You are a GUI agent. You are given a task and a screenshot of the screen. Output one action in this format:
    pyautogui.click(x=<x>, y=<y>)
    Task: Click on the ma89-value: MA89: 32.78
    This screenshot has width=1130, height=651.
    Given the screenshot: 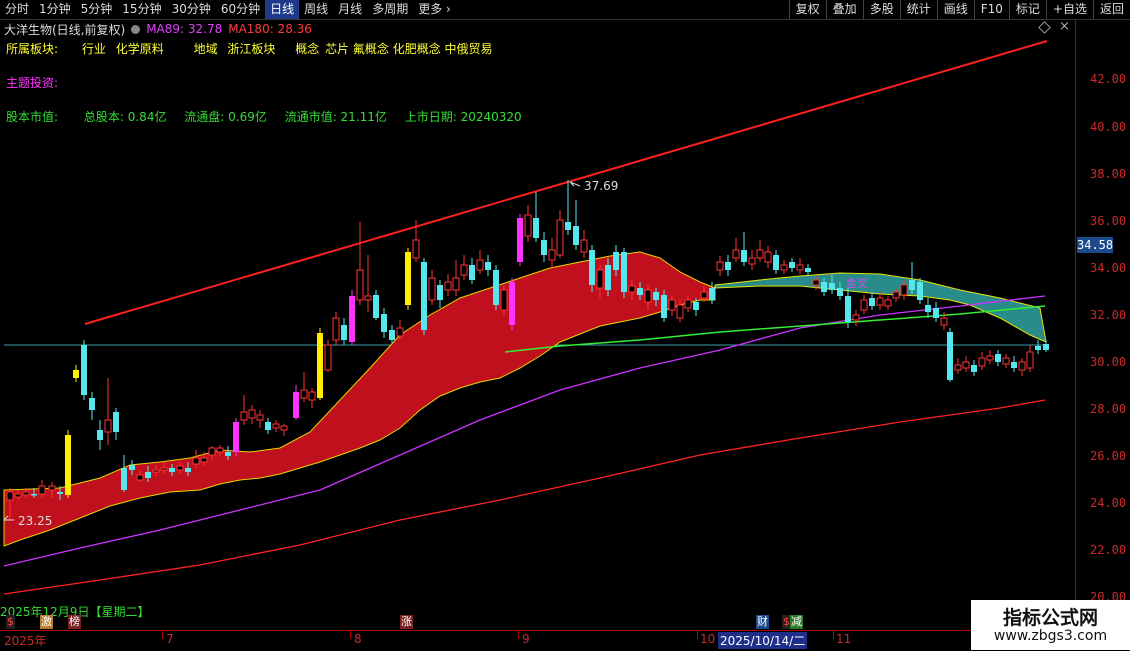 What is the action you would take?
    pyautogui.click(x=184, y=29)
    